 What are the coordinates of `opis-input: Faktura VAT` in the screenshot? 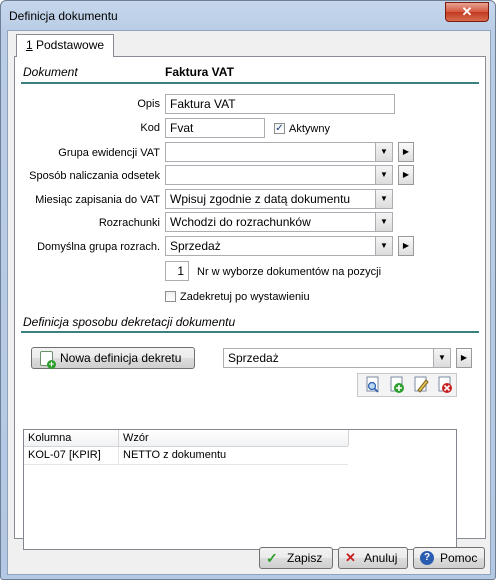 It's located at (280, 104).